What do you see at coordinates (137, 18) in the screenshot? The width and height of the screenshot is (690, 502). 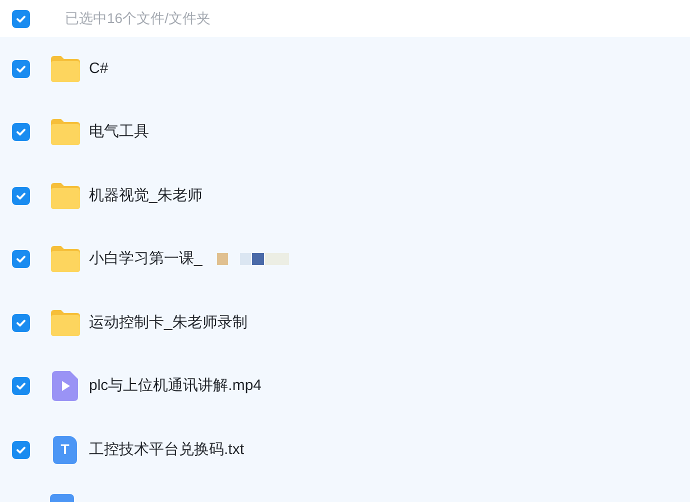 I see `selection-count: 已选中16个文件/文件夹` at bounding box center [137, 18].